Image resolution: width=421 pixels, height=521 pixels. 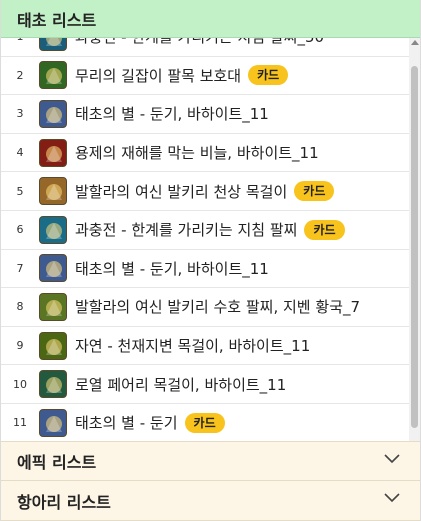 I want to click on item-number: 7, so click(x=20, y=268).